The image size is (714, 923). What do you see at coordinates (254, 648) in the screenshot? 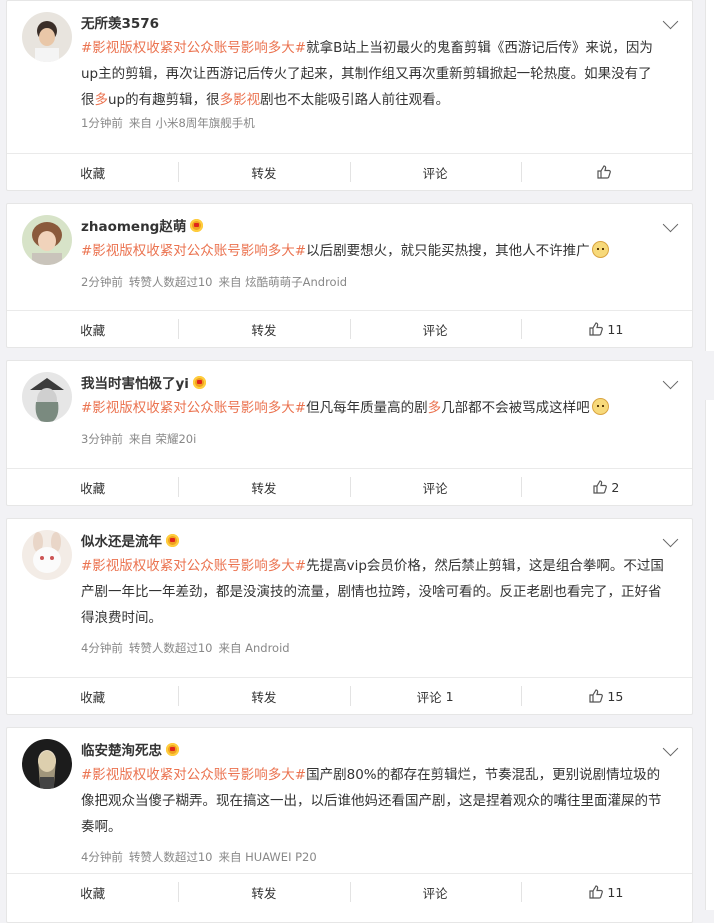
I see `source: 来自 Android` at bounding box center [254, 648].